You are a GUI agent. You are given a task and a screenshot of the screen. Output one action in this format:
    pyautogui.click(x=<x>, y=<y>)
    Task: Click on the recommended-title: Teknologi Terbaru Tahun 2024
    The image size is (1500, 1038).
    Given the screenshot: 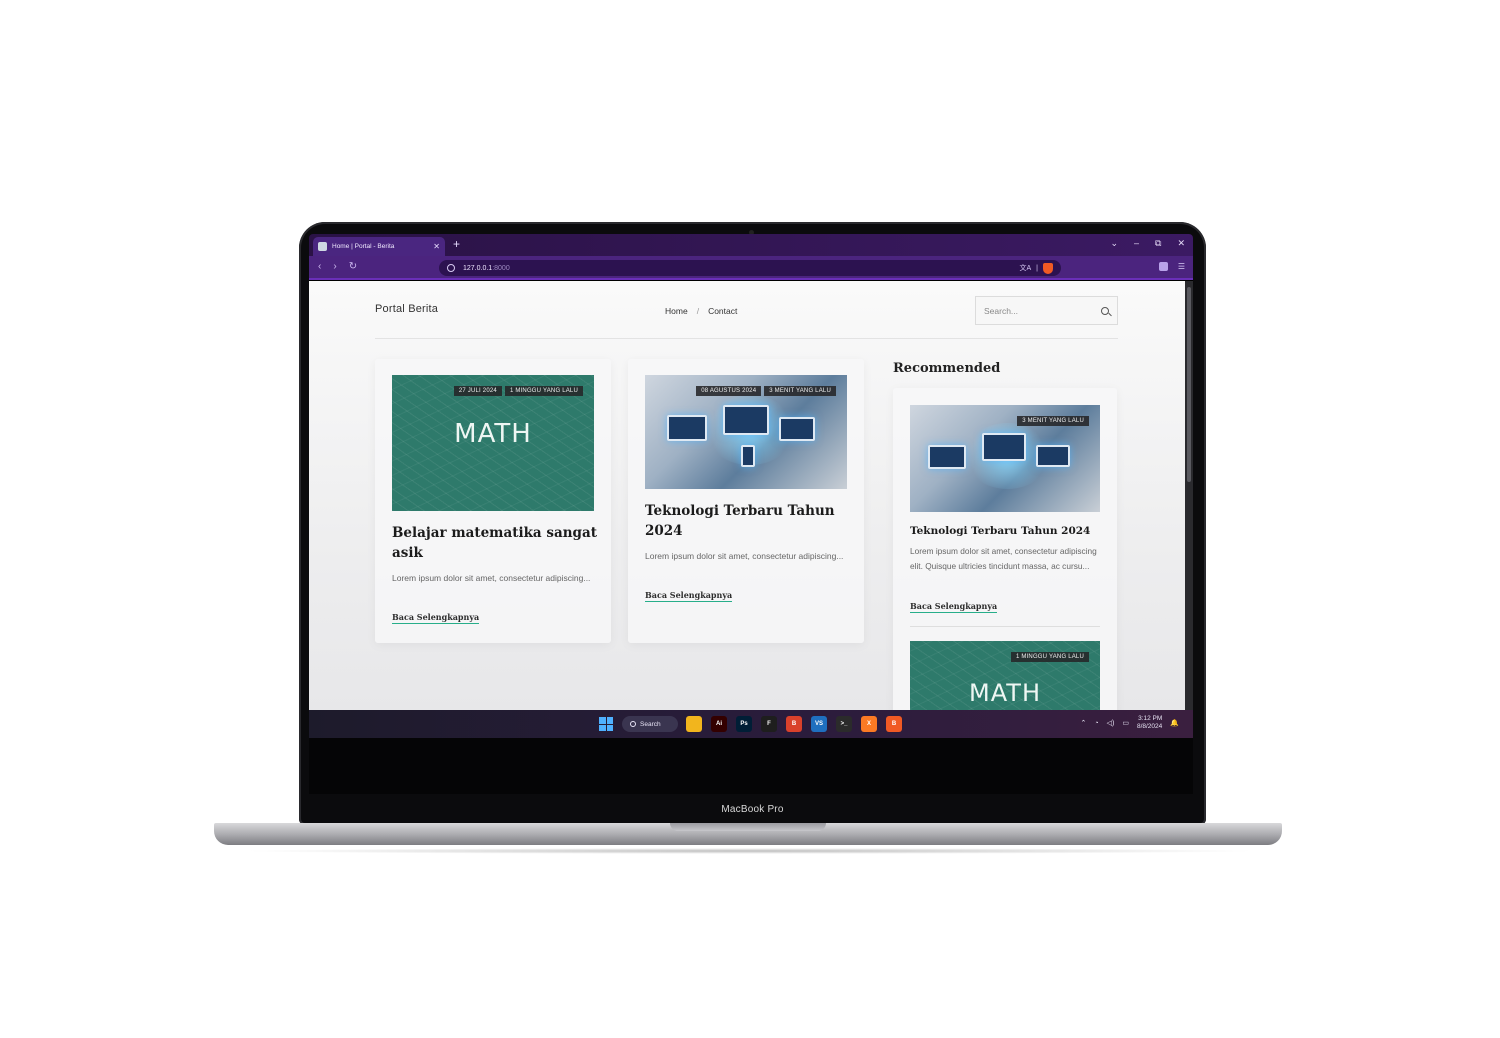 What is the action you would take?
    pyautogui.click(x=1007, y=532)
    